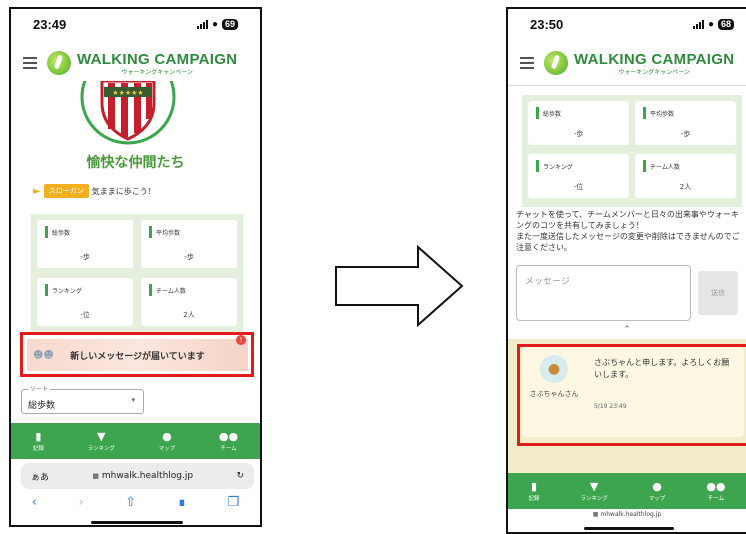 This screenshot has height=534, width=746. I want to click on message-placeholder: メッセージ, so click(547, 282).